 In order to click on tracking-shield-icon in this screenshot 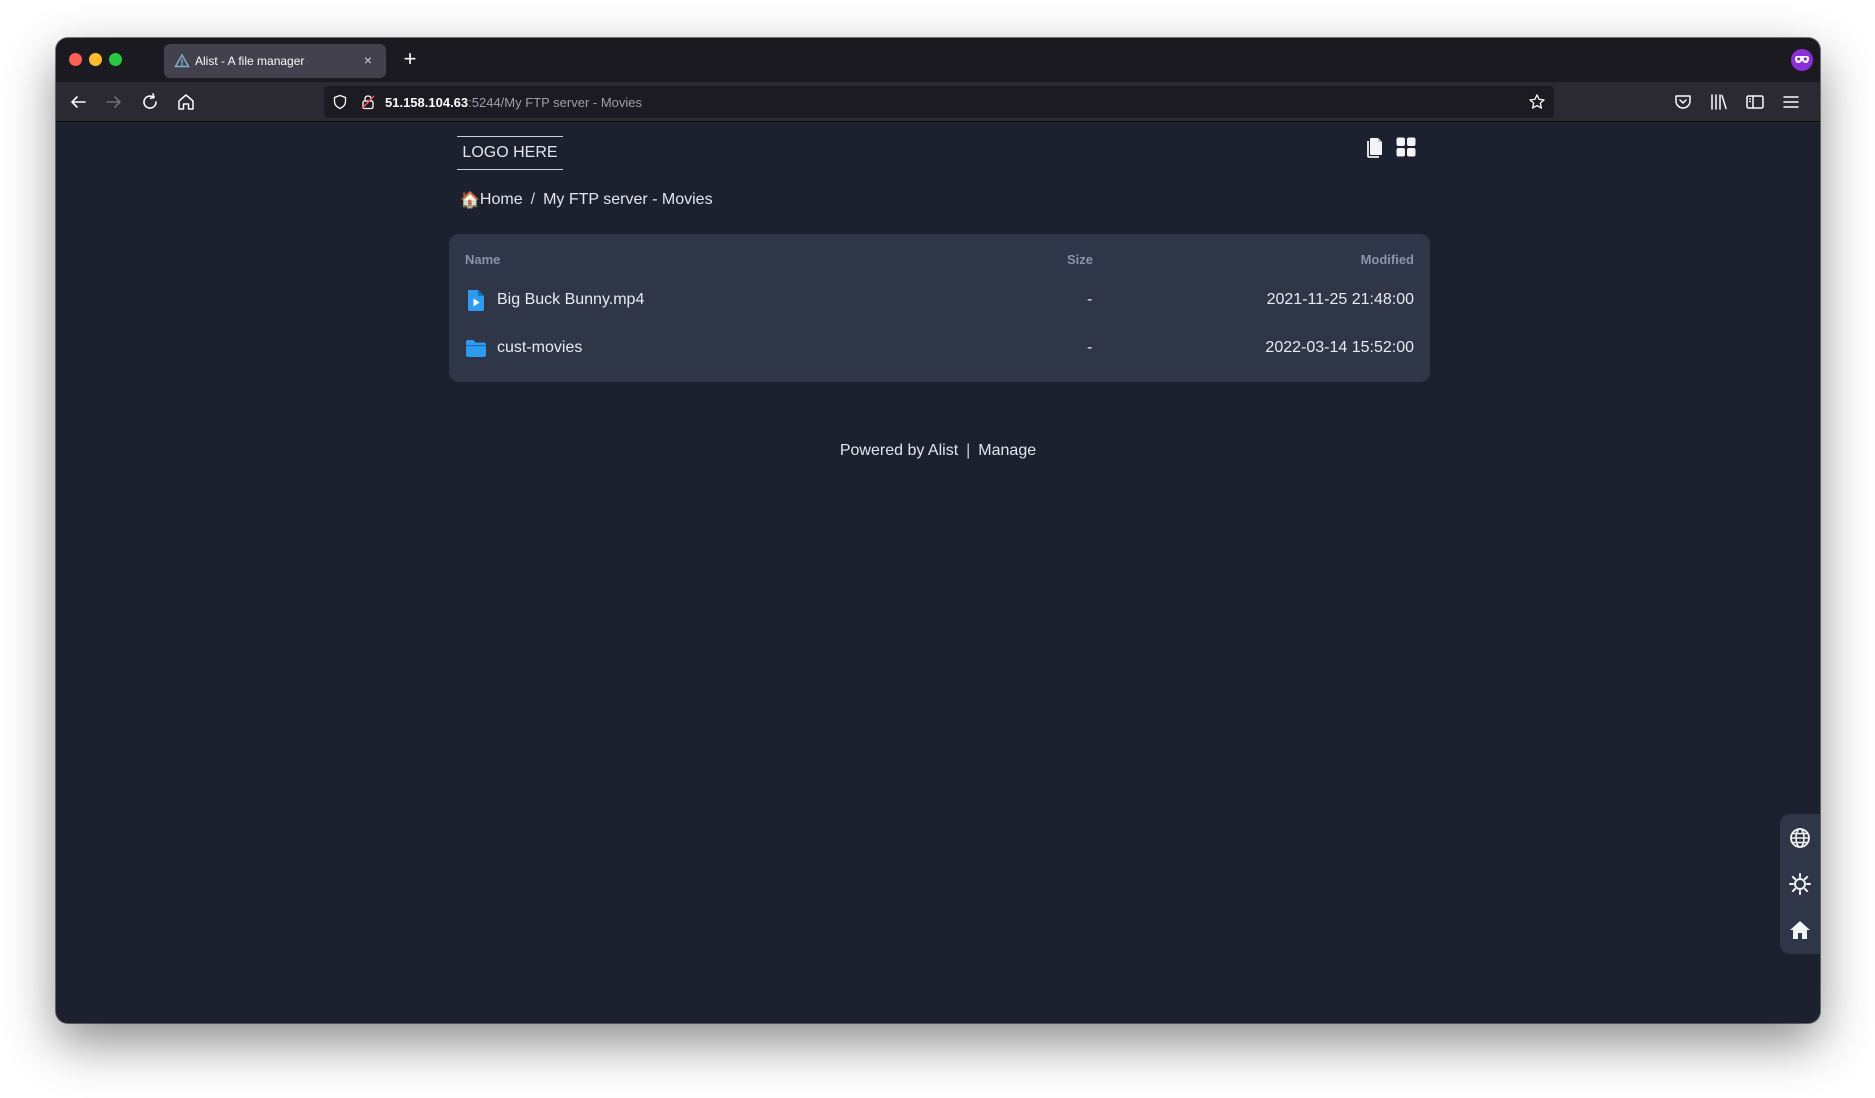, I will do `click(340, 102)`.